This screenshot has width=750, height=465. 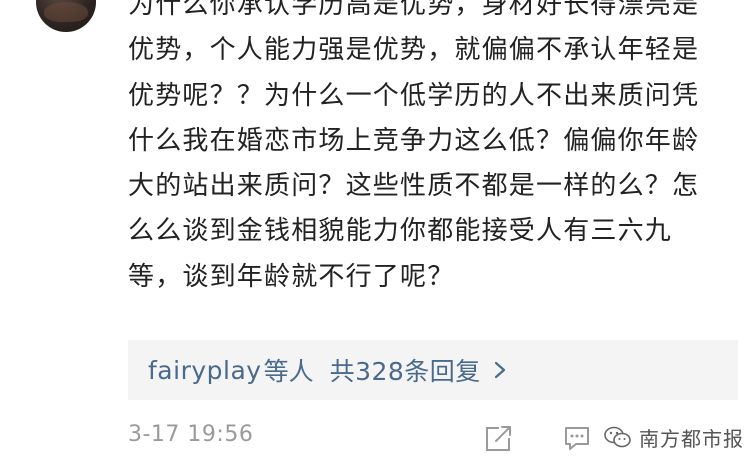 What do you see at coordinates (288, 371) in the screenshot?
I see `reply-users-suffix: 等人` at bounding box center [288, 371].